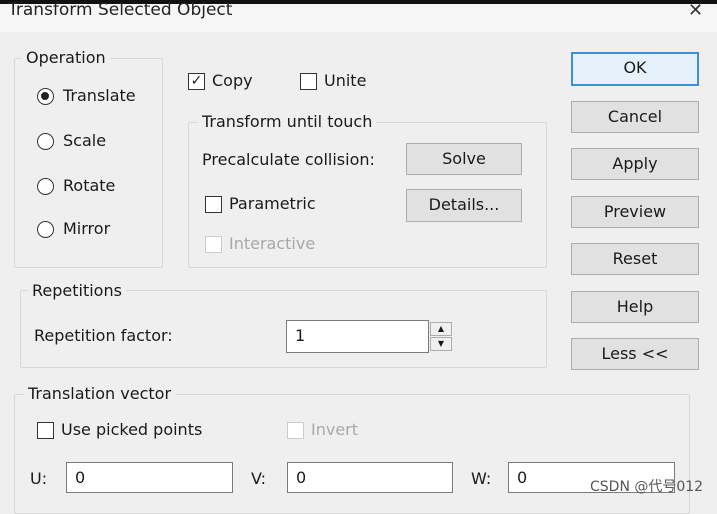  Describe the element at coordinates (288, 159) in the screenshot. I see `precalculate-label: Precalculate collision:` at that location.